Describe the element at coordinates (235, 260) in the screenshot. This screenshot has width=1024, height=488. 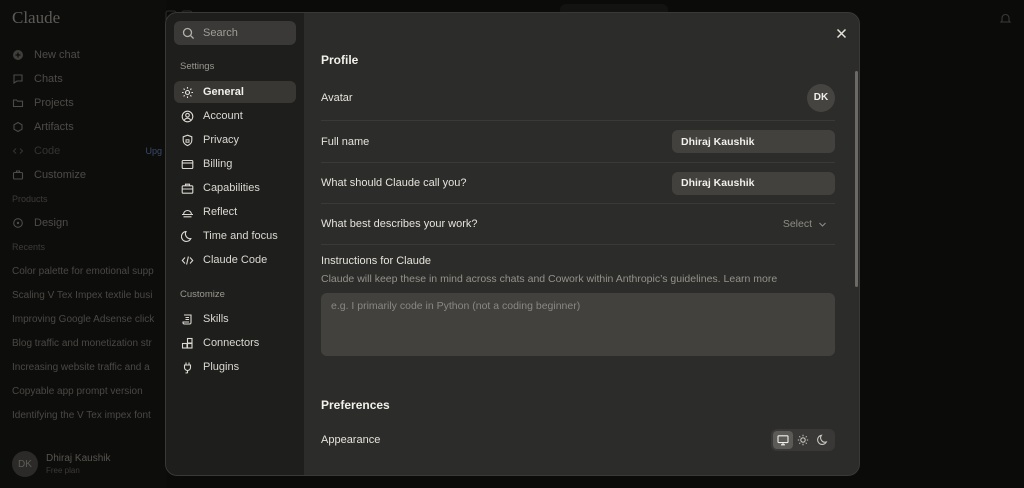
I see `settings-item-claude-code: Claude Code` at that location.